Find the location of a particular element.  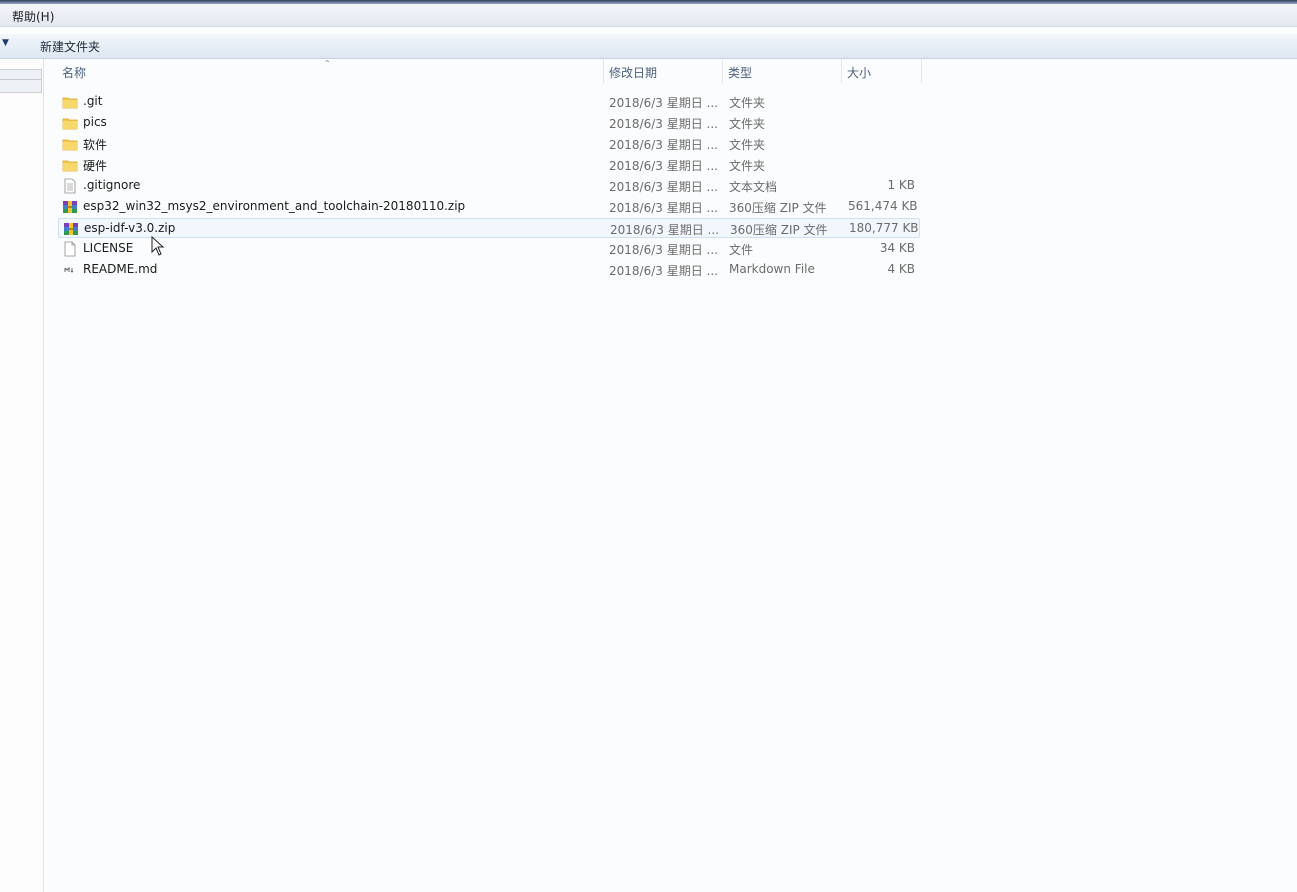

file-type: Markdown File is located at coordinates (772, 269).